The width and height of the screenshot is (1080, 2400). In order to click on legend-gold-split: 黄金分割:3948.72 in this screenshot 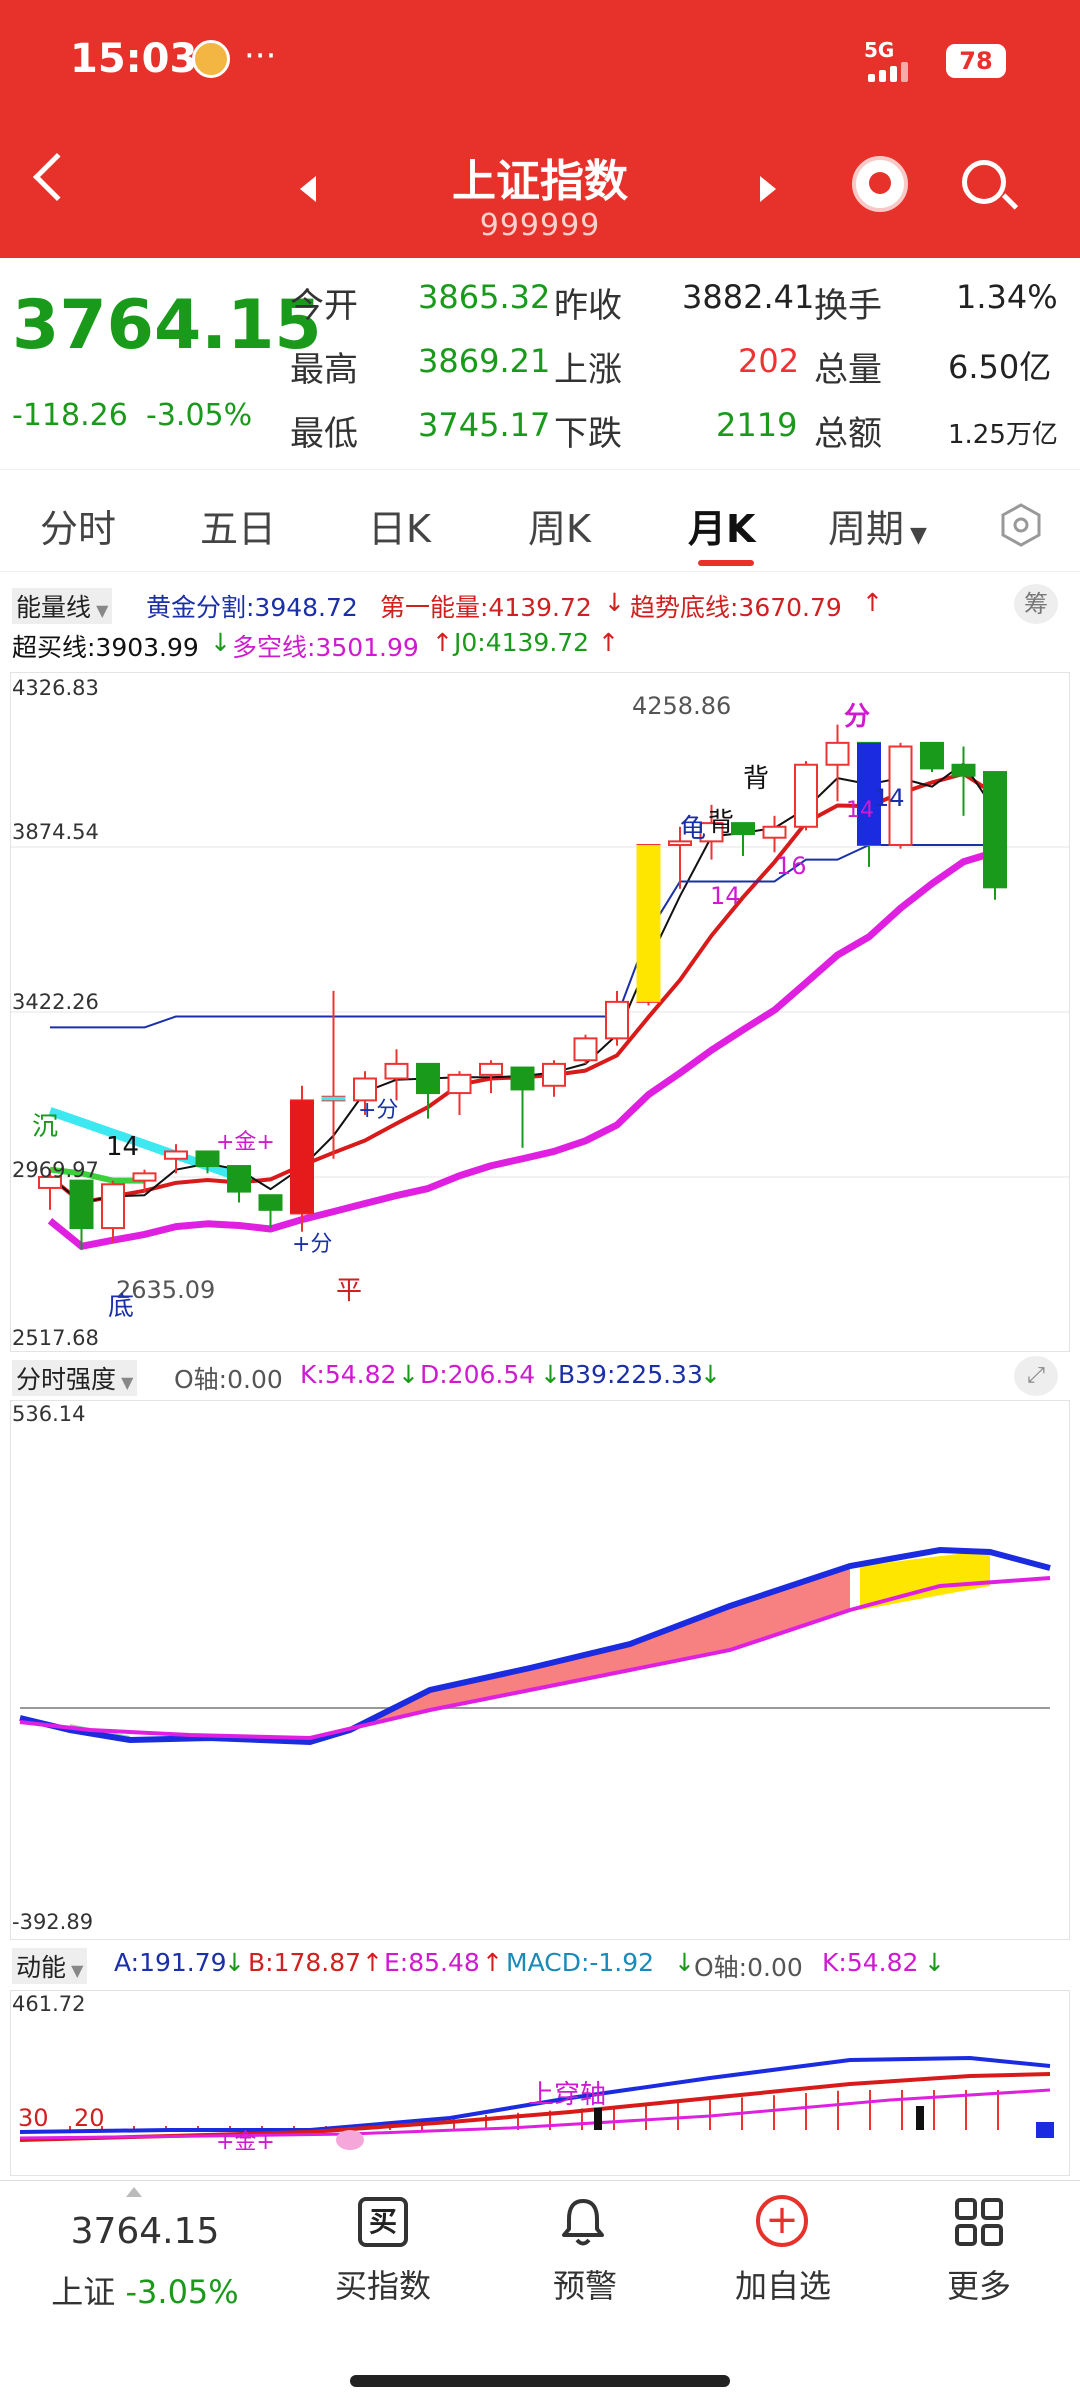, I will do `click(252, 607)`.